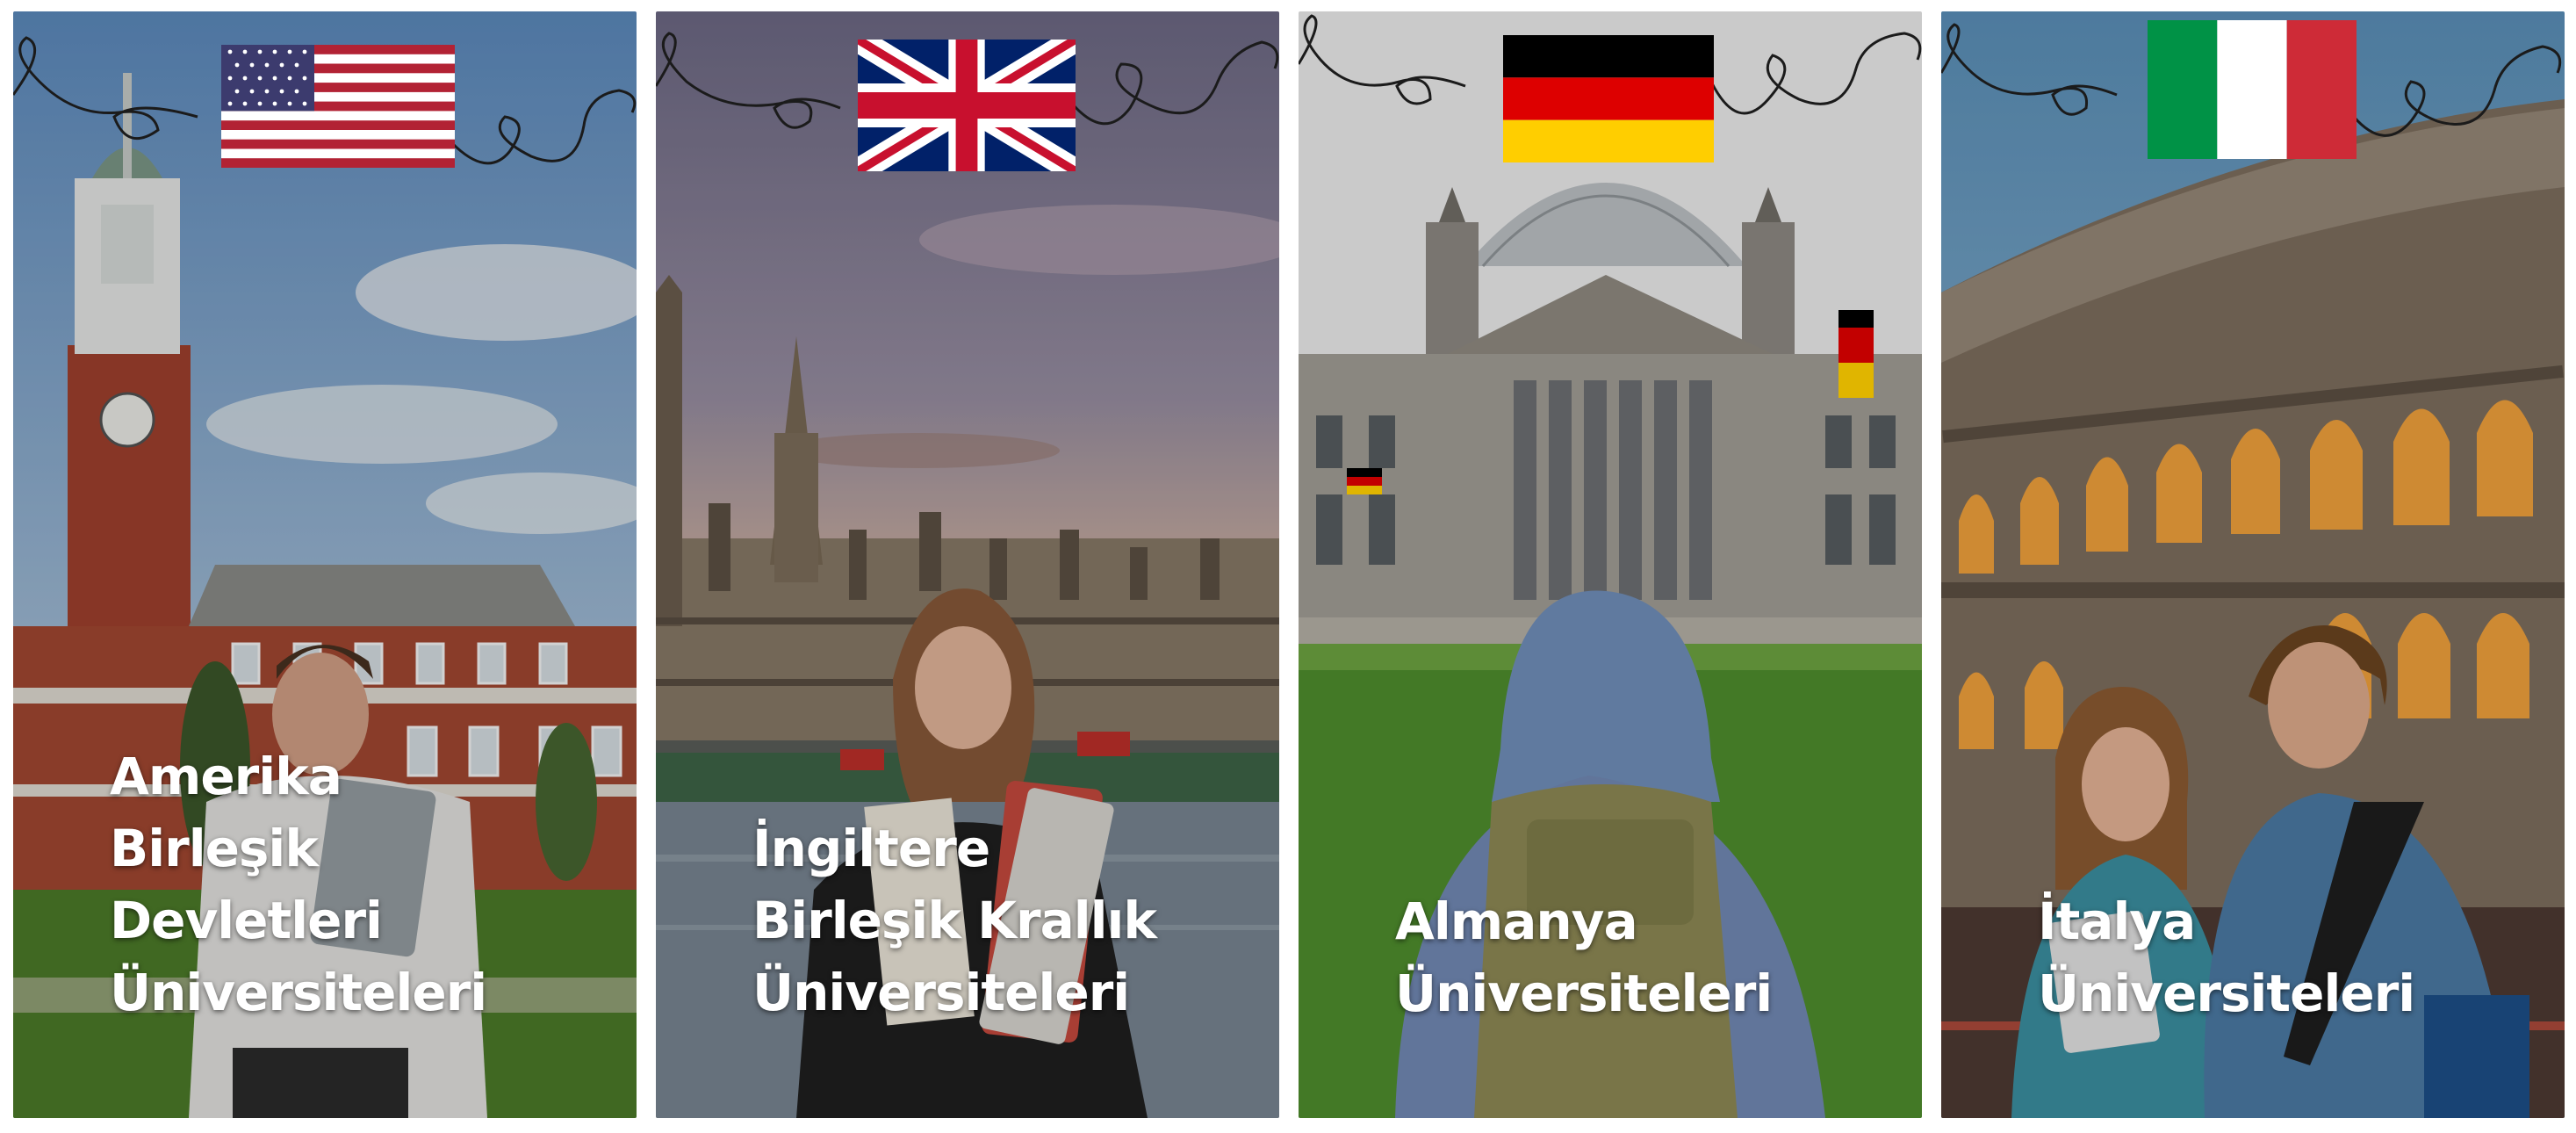 The image size is (2576, 1133). Describe the element at coordinates (1645, 957) in the screenshot. I see `card-title: Almanya Üniversiteleri` at that location.